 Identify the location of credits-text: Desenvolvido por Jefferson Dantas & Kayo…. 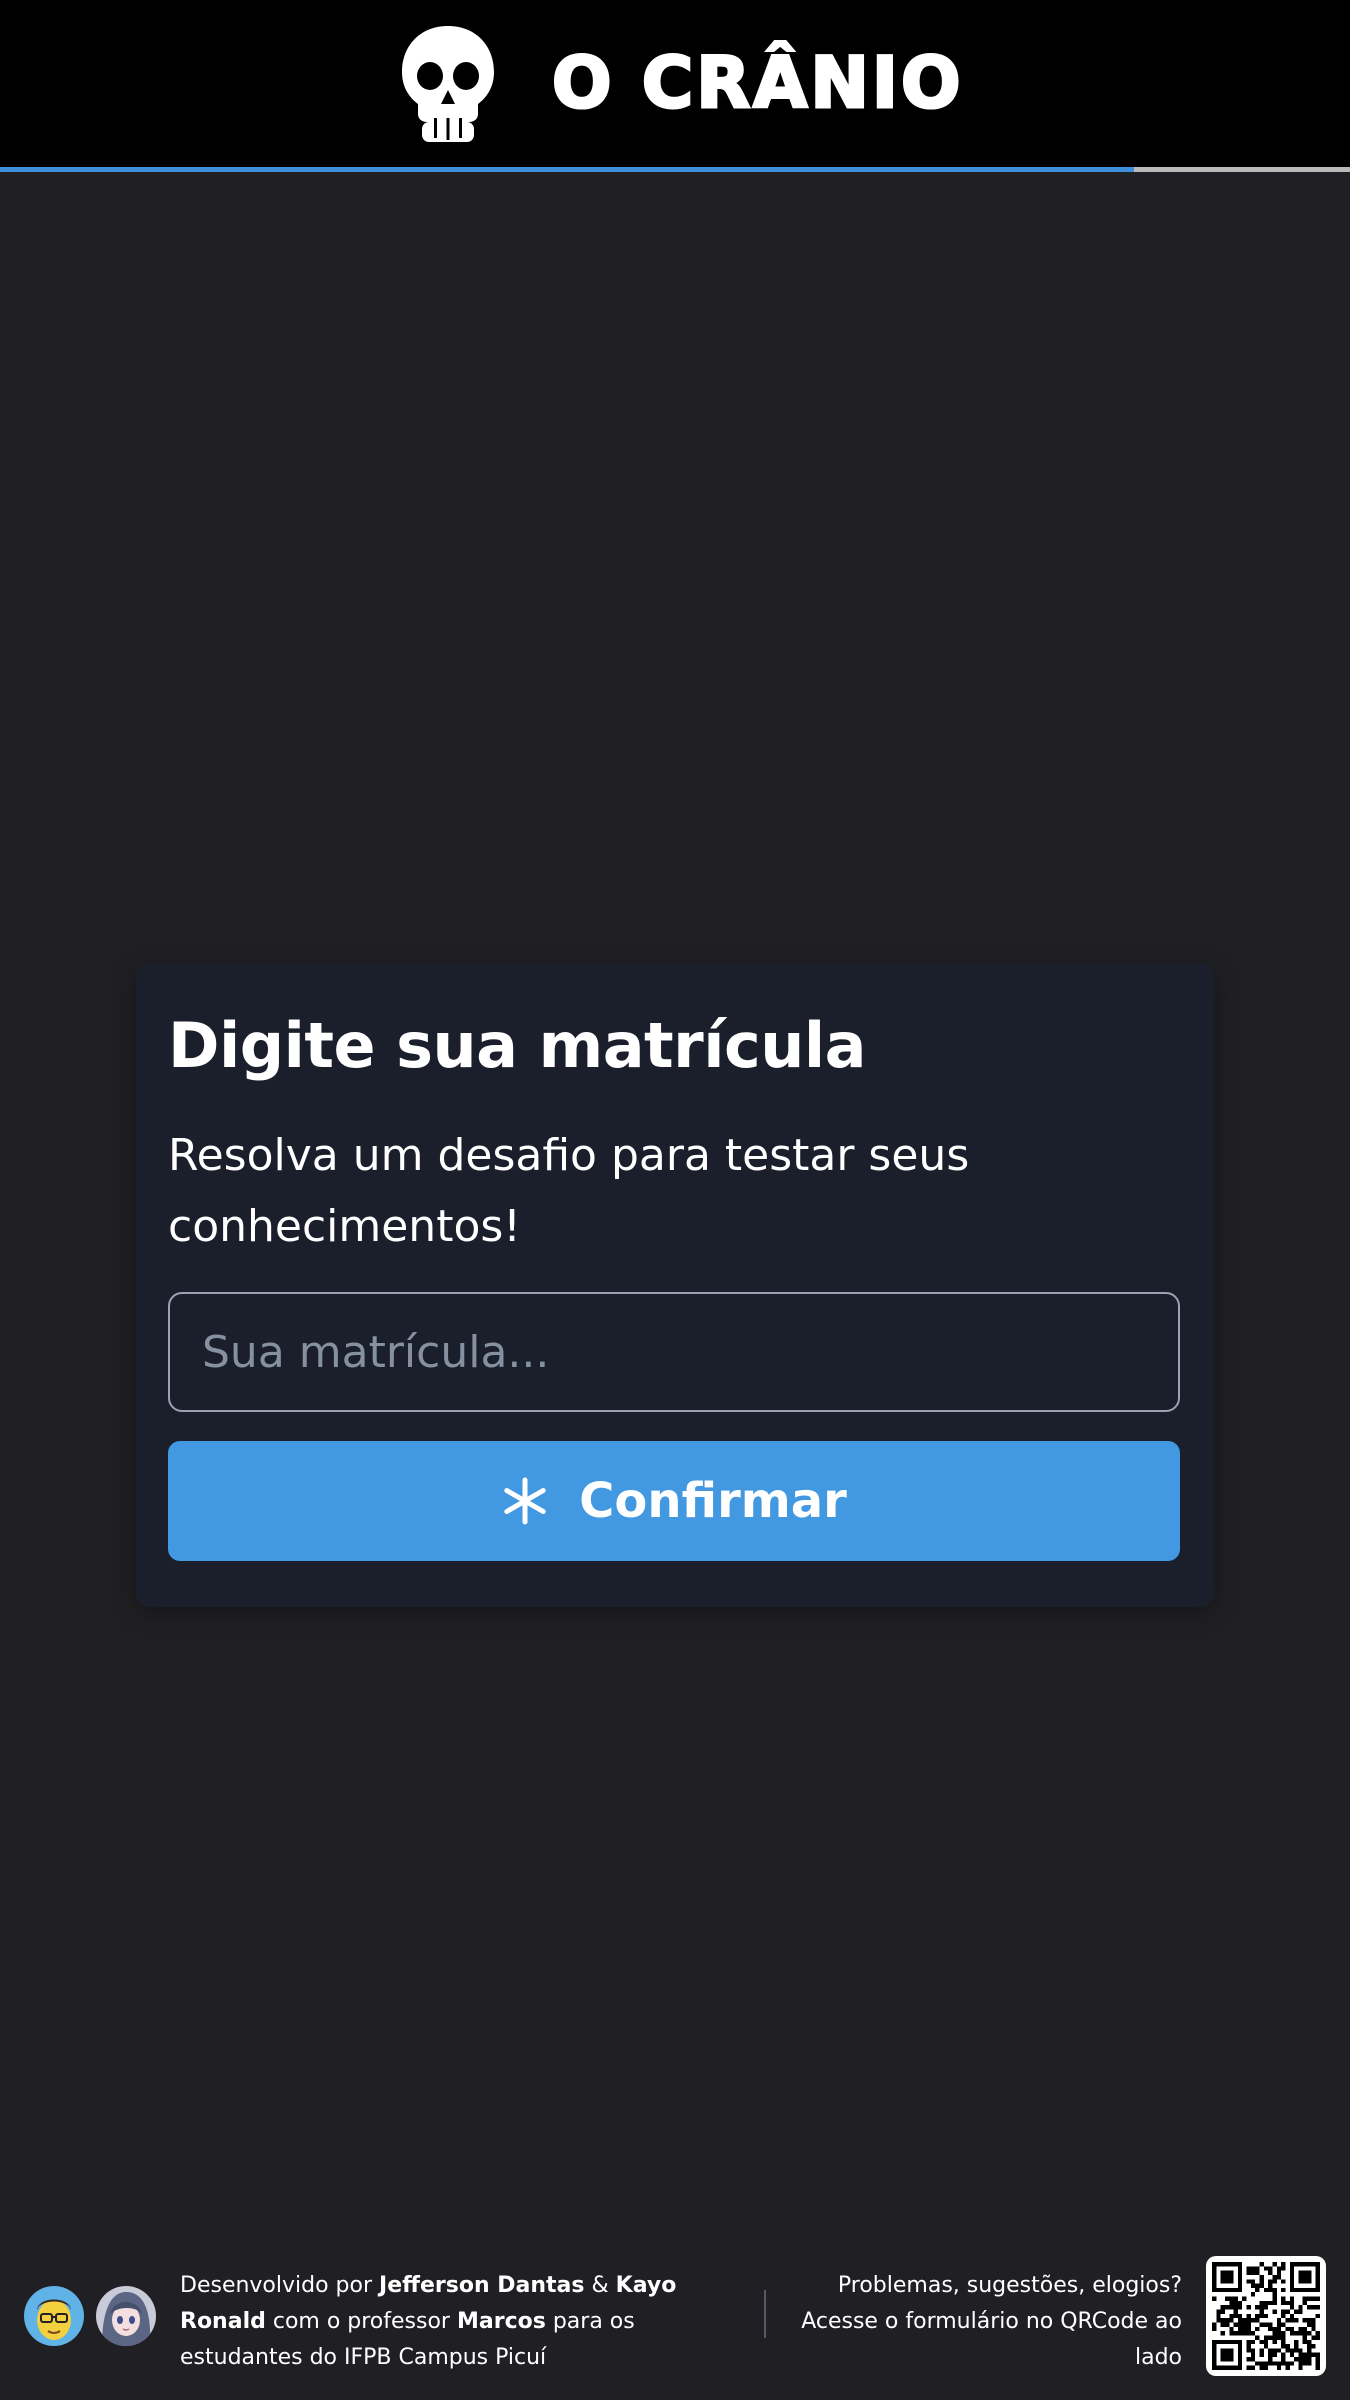
(428, 2321).